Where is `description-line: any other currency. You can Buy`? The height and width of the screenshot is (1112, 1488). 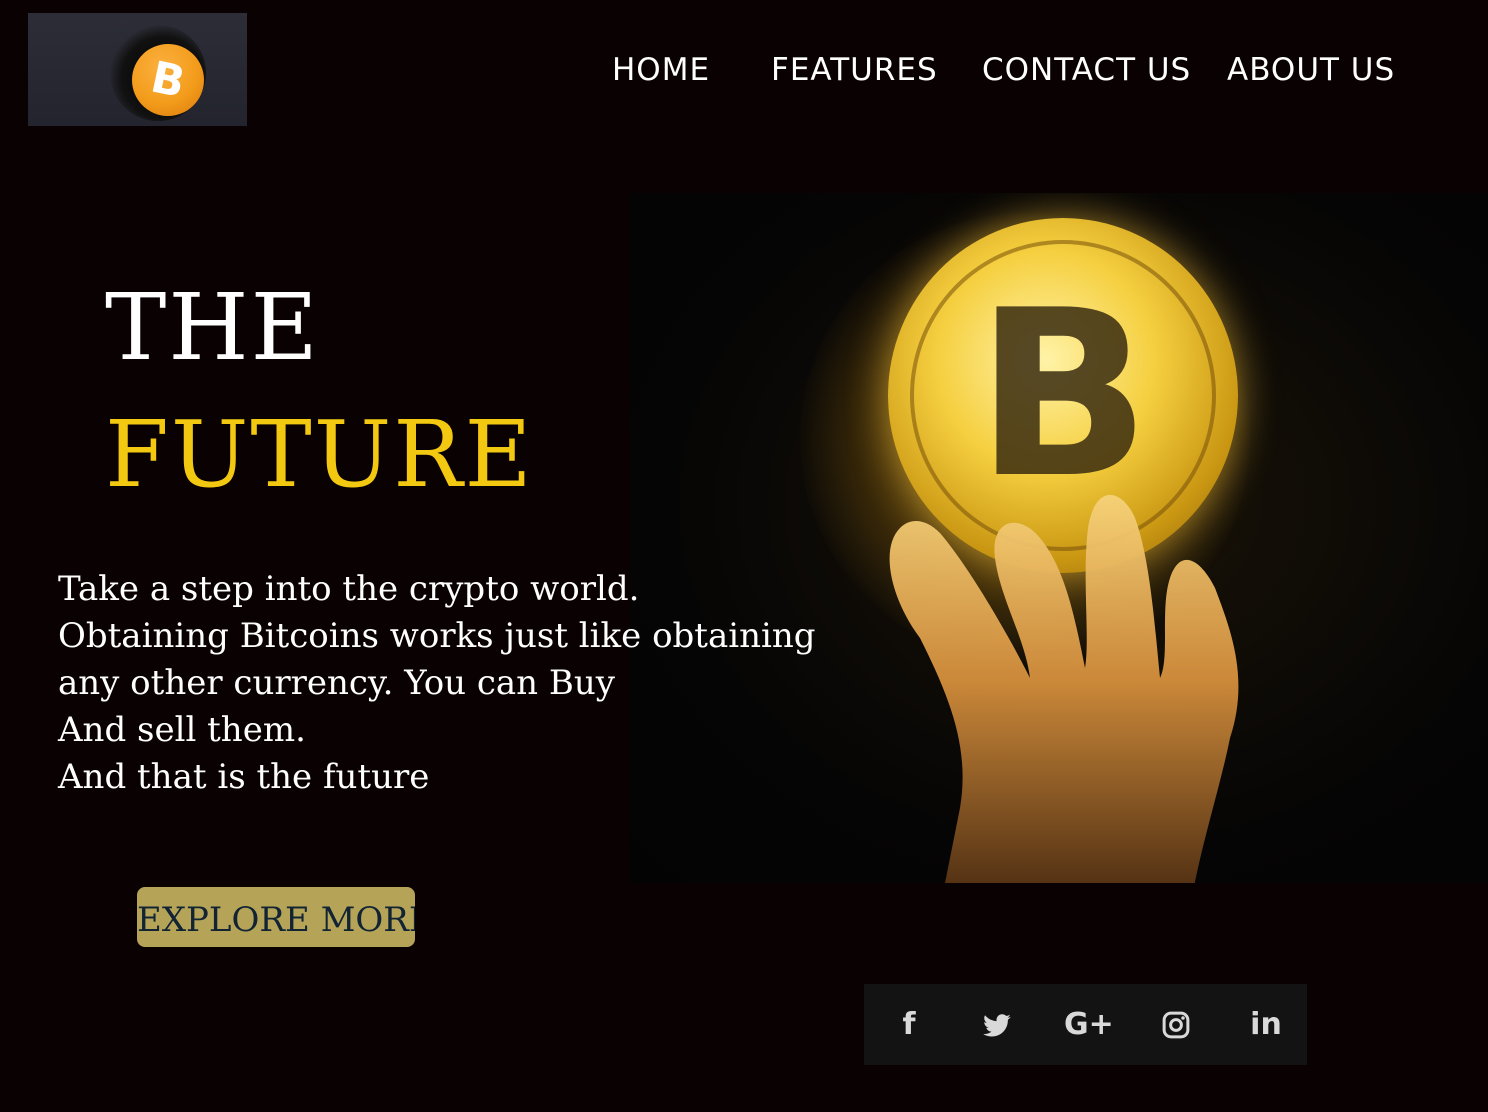
description-line: any other currency. You can Buy is located at coordinates (336, 683).